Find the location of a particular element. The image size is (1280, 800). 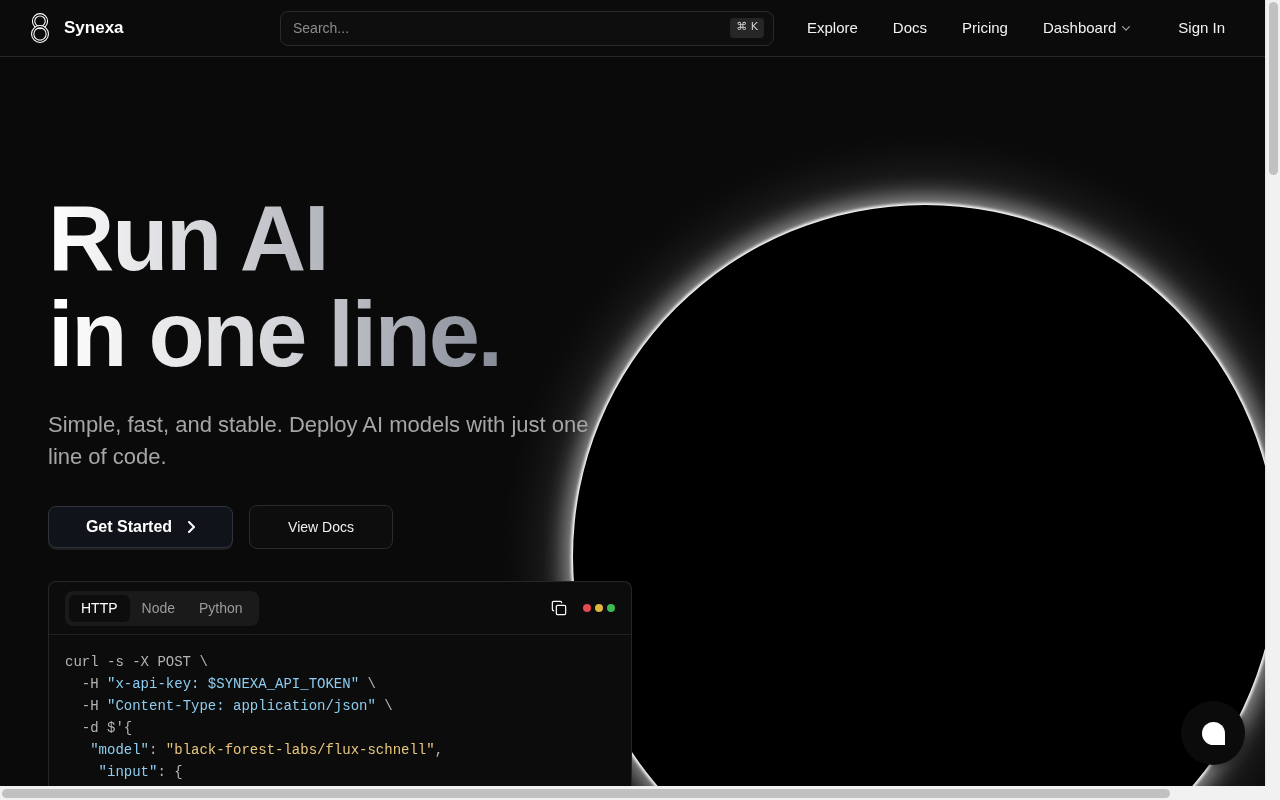

hero-subtitle: Simple, fast, and stable. Deploy AI models with just one line of code. is located at coordinates (319, 441).